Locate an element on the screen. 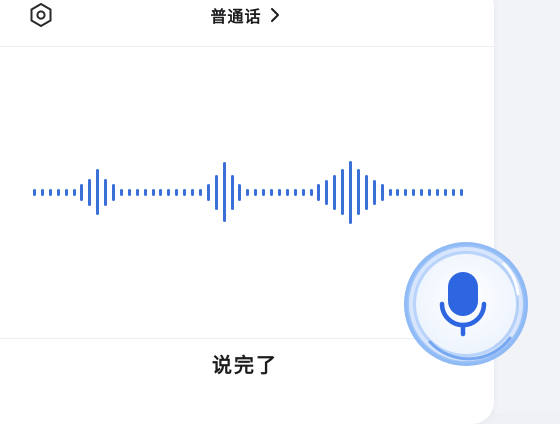  language-label: 普通话 is located at coordinates (236, 16).